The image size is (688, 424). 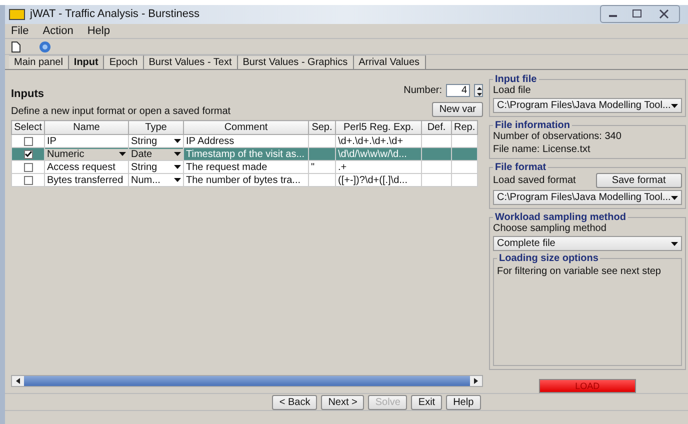 I want to click on app-logo-icon, so click(x=17, y=14).